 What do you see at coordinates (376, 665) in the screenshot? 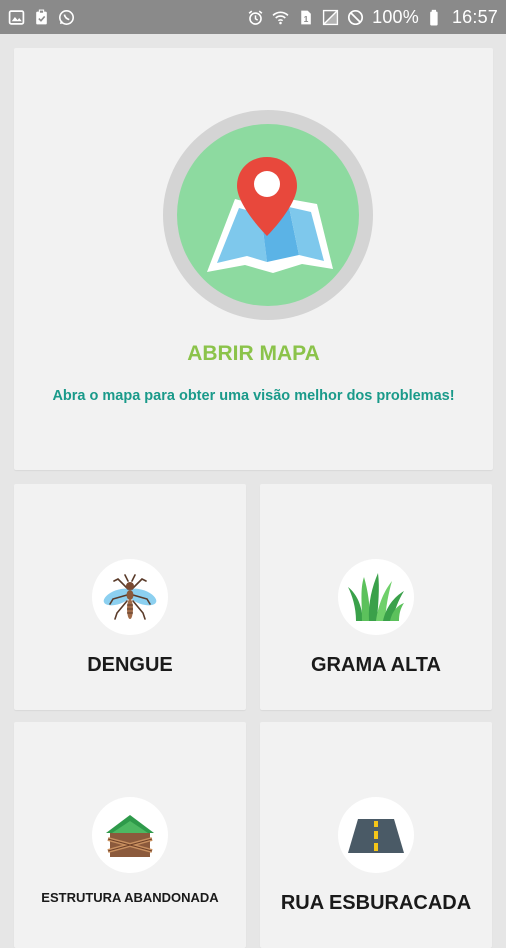
I see `category-label-tall-grass: GRAMA ALTA` at bounding box center [376, 665].